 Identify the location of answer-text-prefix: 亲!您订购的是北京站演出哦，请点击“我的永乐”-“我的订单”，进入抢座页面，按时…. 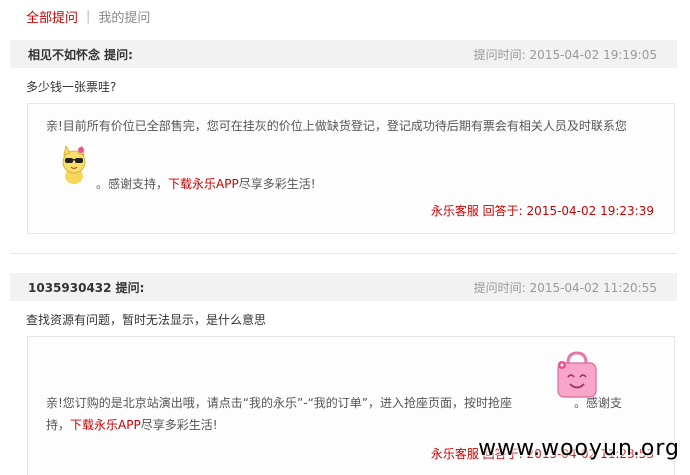
(279, 403).